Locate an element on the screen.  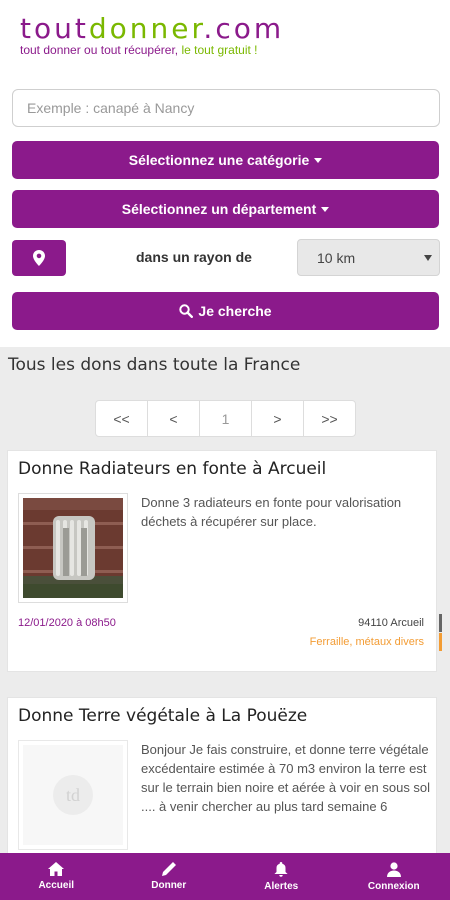
search-icon is located at coordinates (186, 311).